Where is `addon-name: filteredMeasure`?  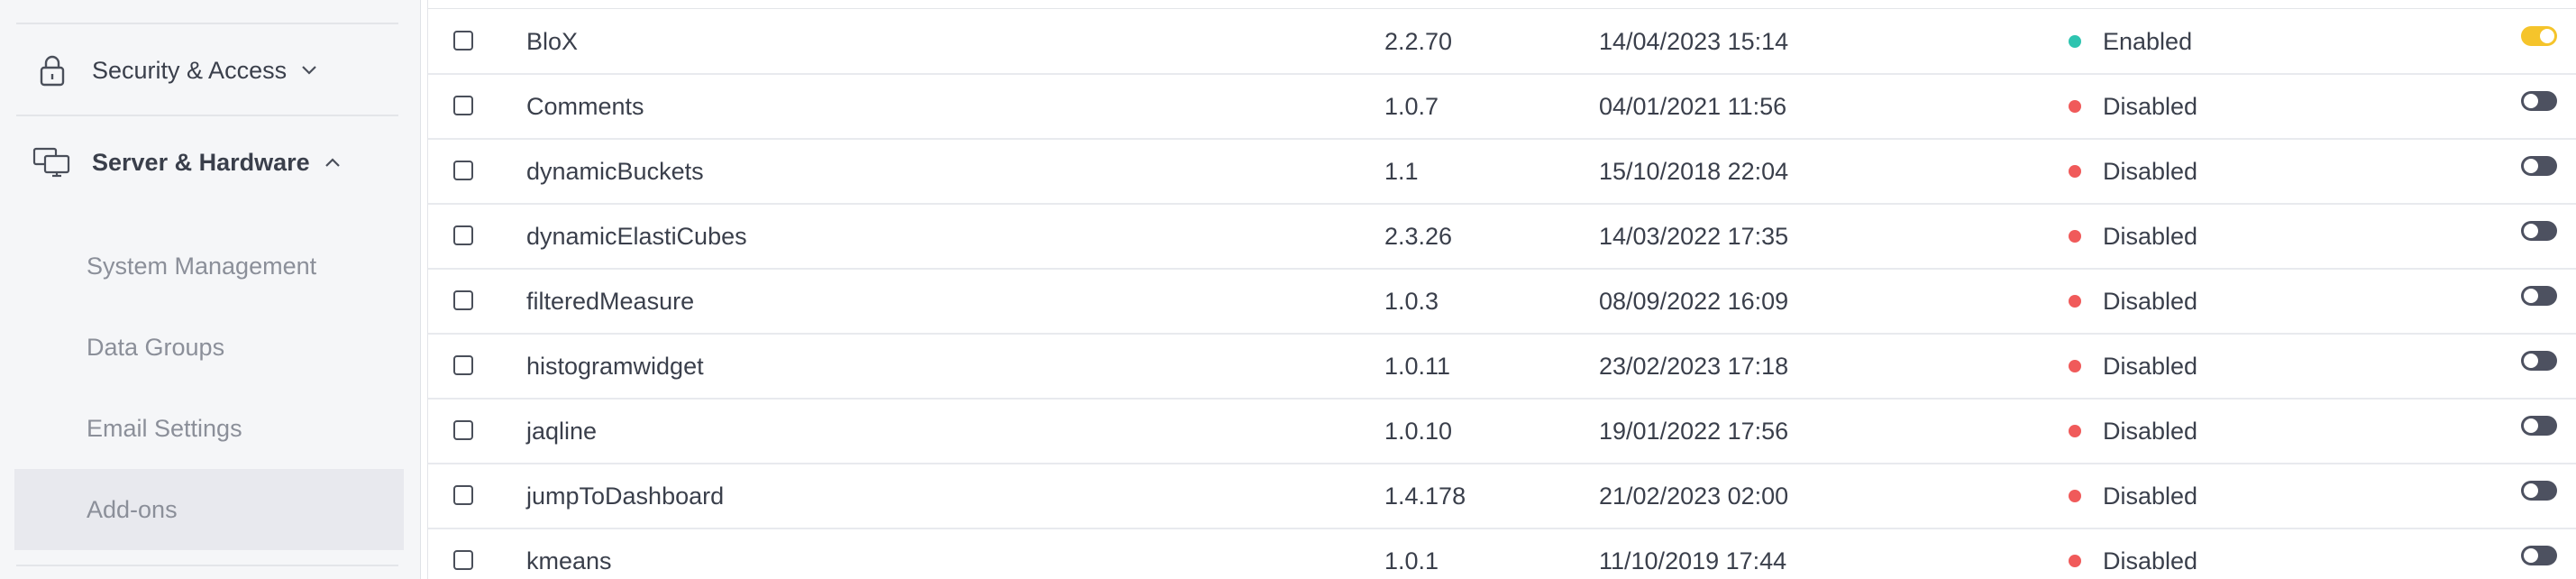
addon-name: filteredMeasure is located at coordinates (610, 301).